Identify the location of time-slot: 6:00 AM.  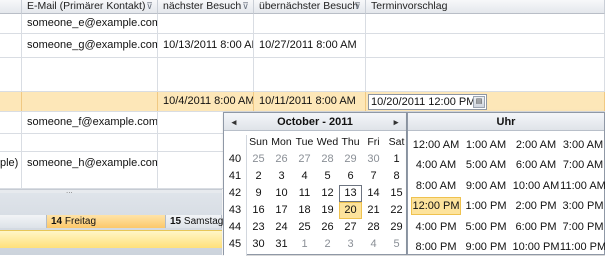
(536, 165).